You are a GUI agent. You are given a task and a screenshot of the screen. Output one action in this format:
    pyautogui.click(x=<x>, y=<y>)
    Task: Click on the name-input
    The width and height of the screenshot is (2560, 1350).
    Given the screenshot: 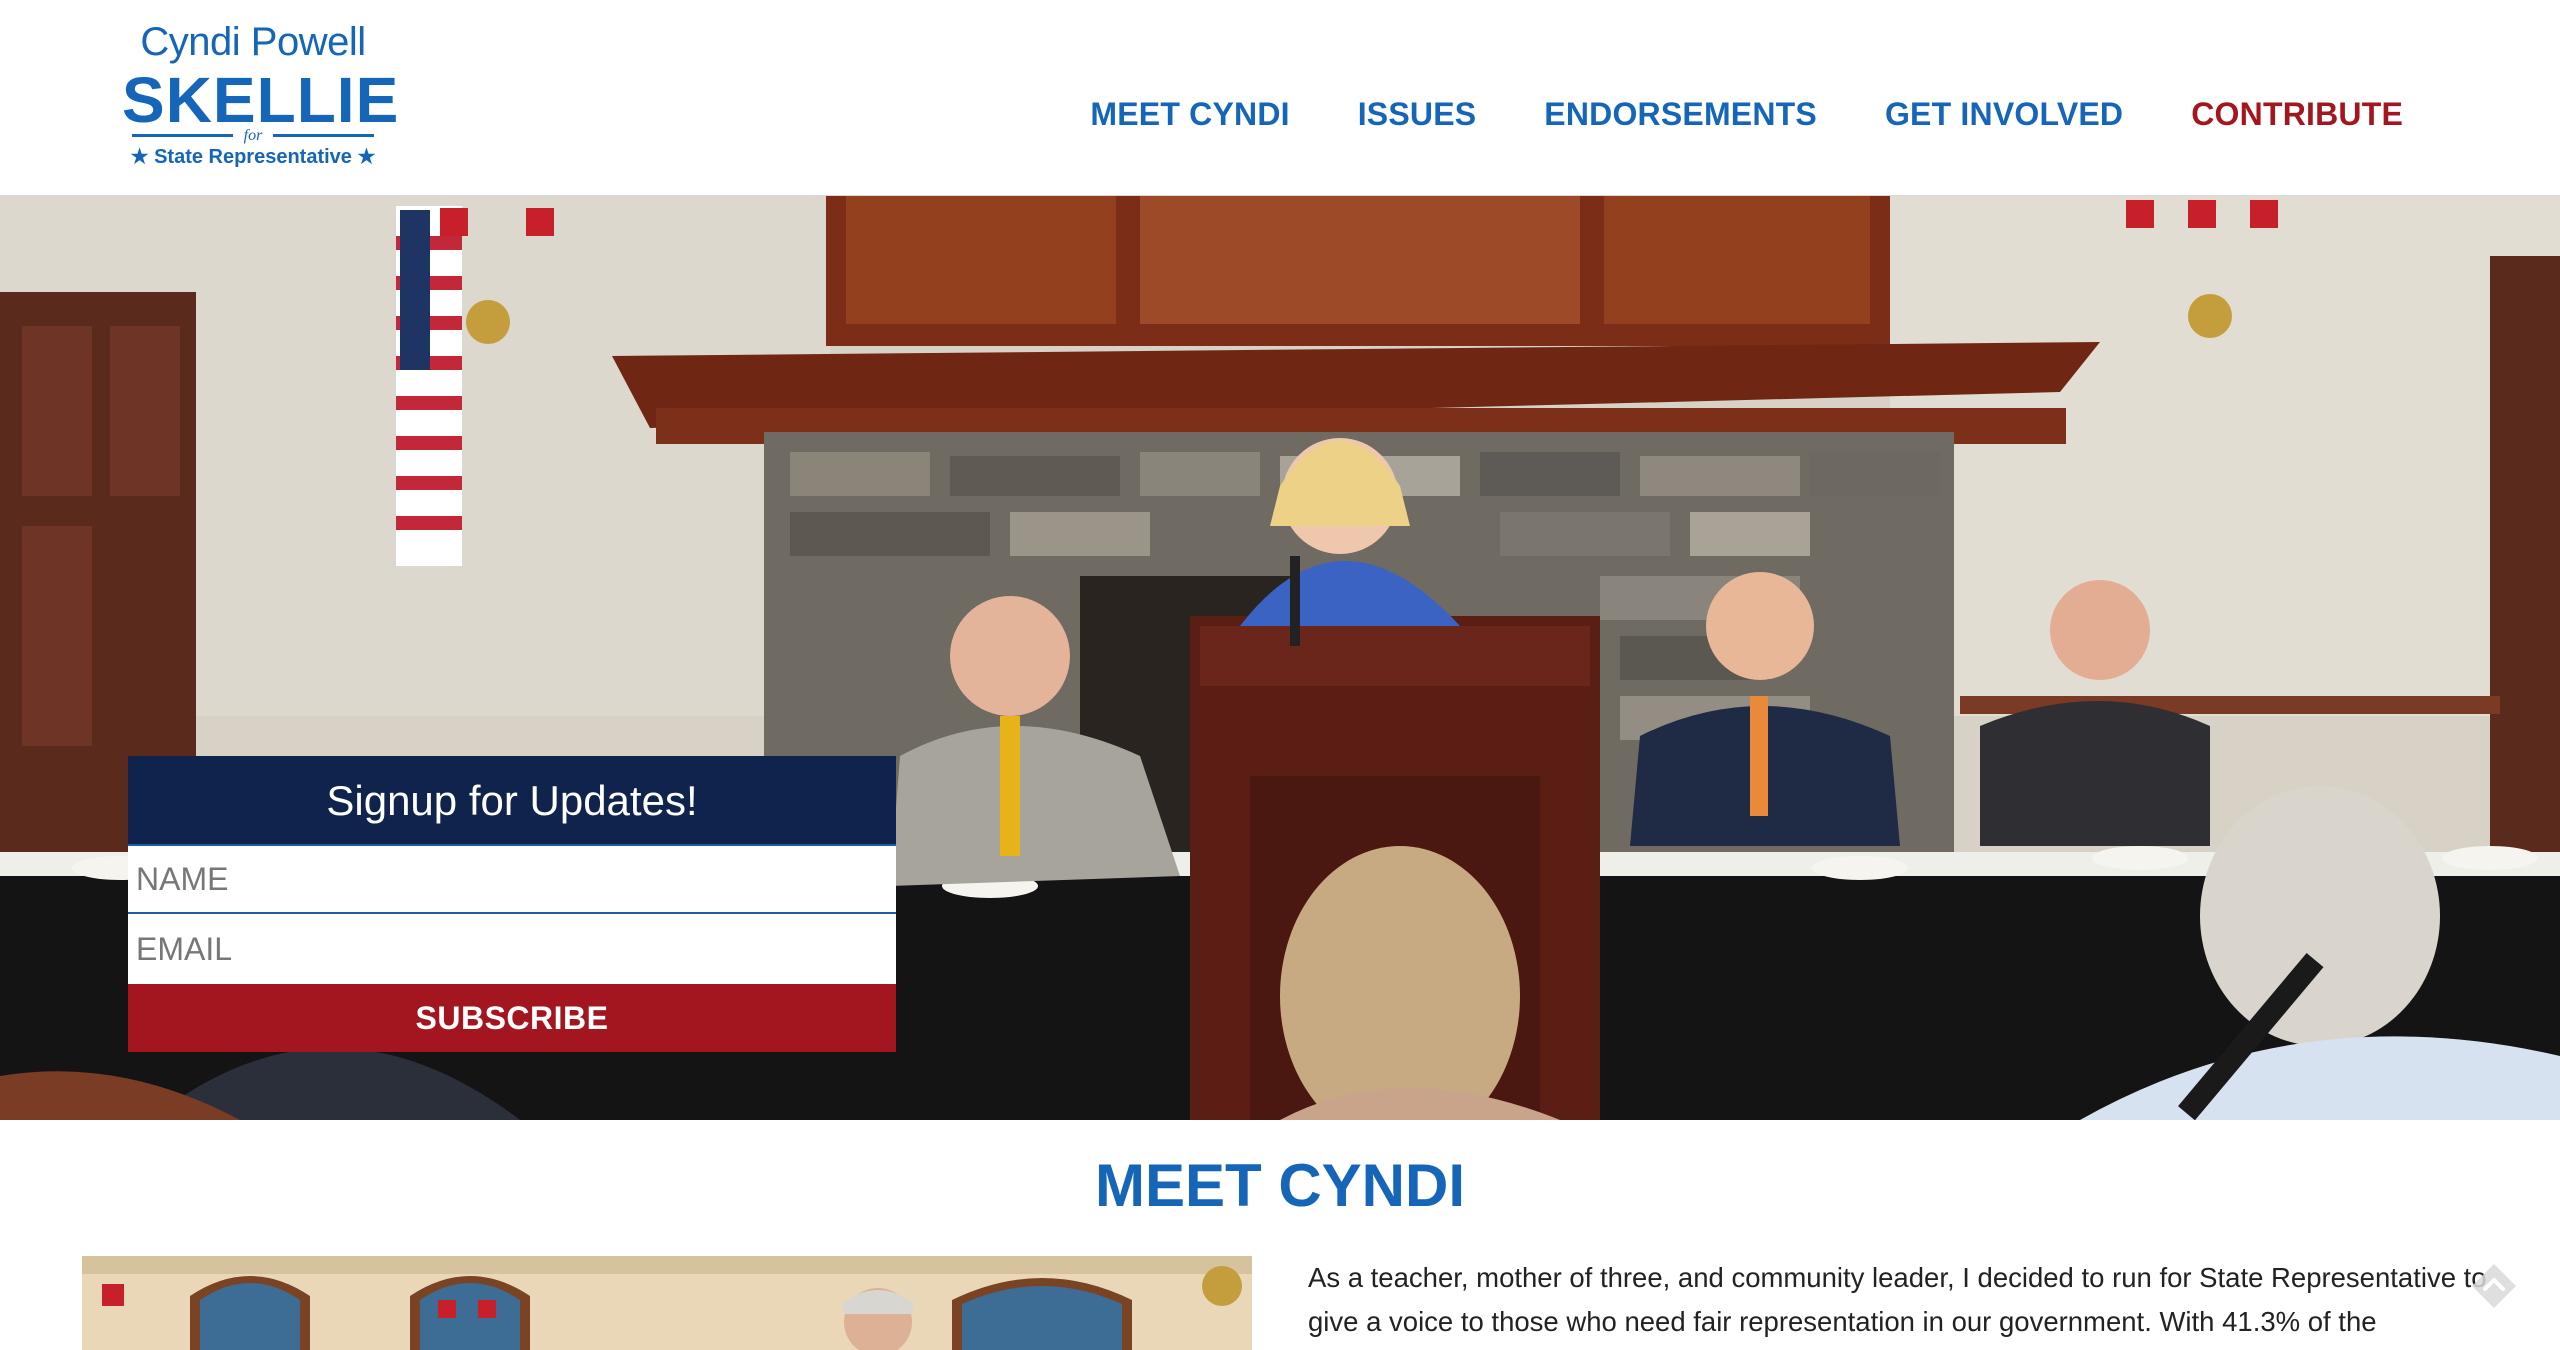 What is the action you would take?
    pyautogui.click(x=512, y=880)
    